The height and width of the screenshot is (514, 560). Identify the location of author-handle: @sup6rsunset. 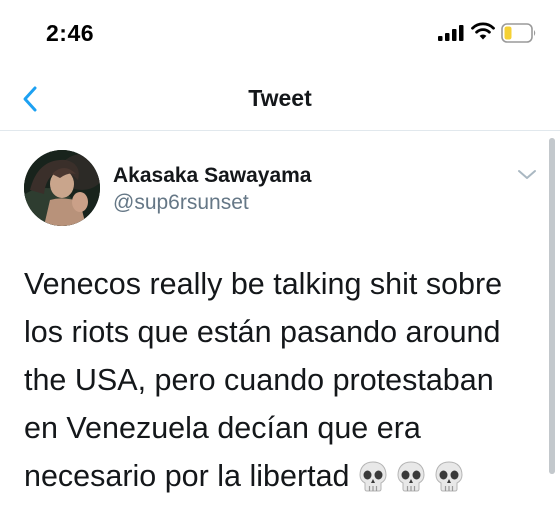
(181, 203).